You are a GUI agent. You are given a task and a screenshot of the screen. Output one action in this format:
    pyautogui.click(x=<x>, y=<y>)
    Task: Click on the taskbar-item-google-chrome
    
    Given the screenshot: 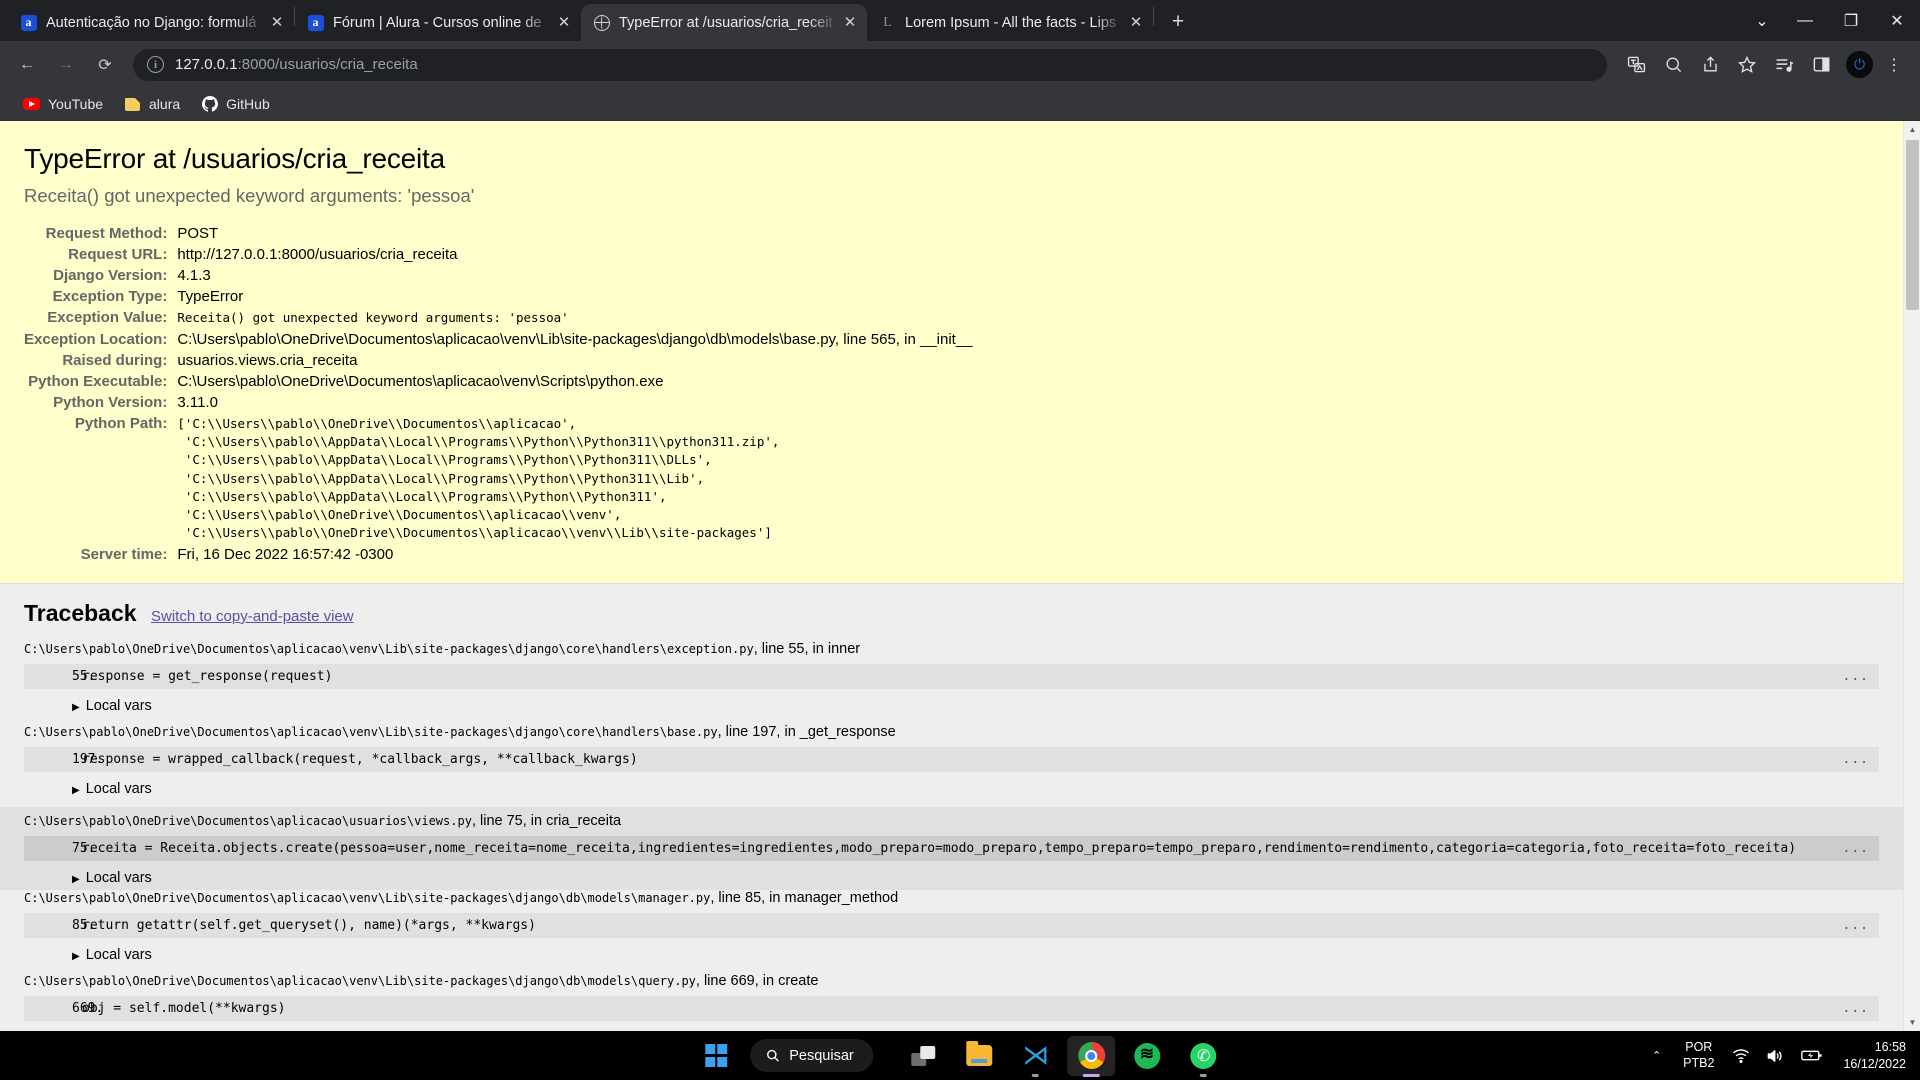 What is the action you would take?
    pyautogui.click(x=1091, y=1056)
    